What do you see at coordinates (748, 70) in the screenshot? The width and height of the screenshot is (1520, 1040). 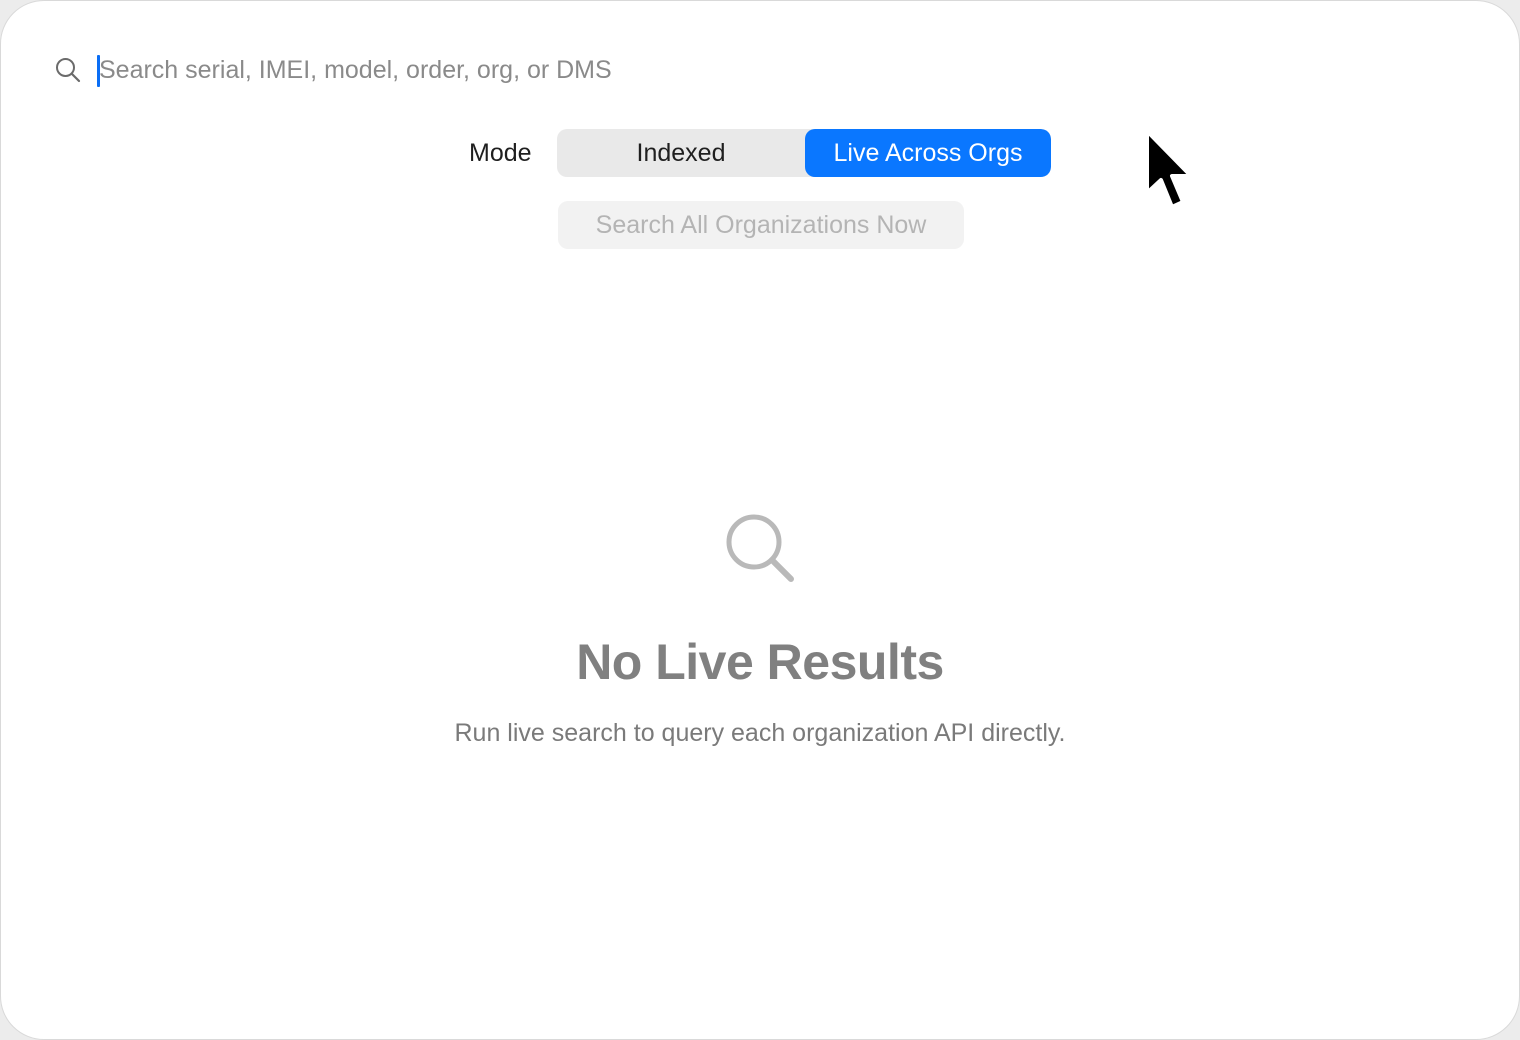 I see `search-input` at bounding box center [748, 70].